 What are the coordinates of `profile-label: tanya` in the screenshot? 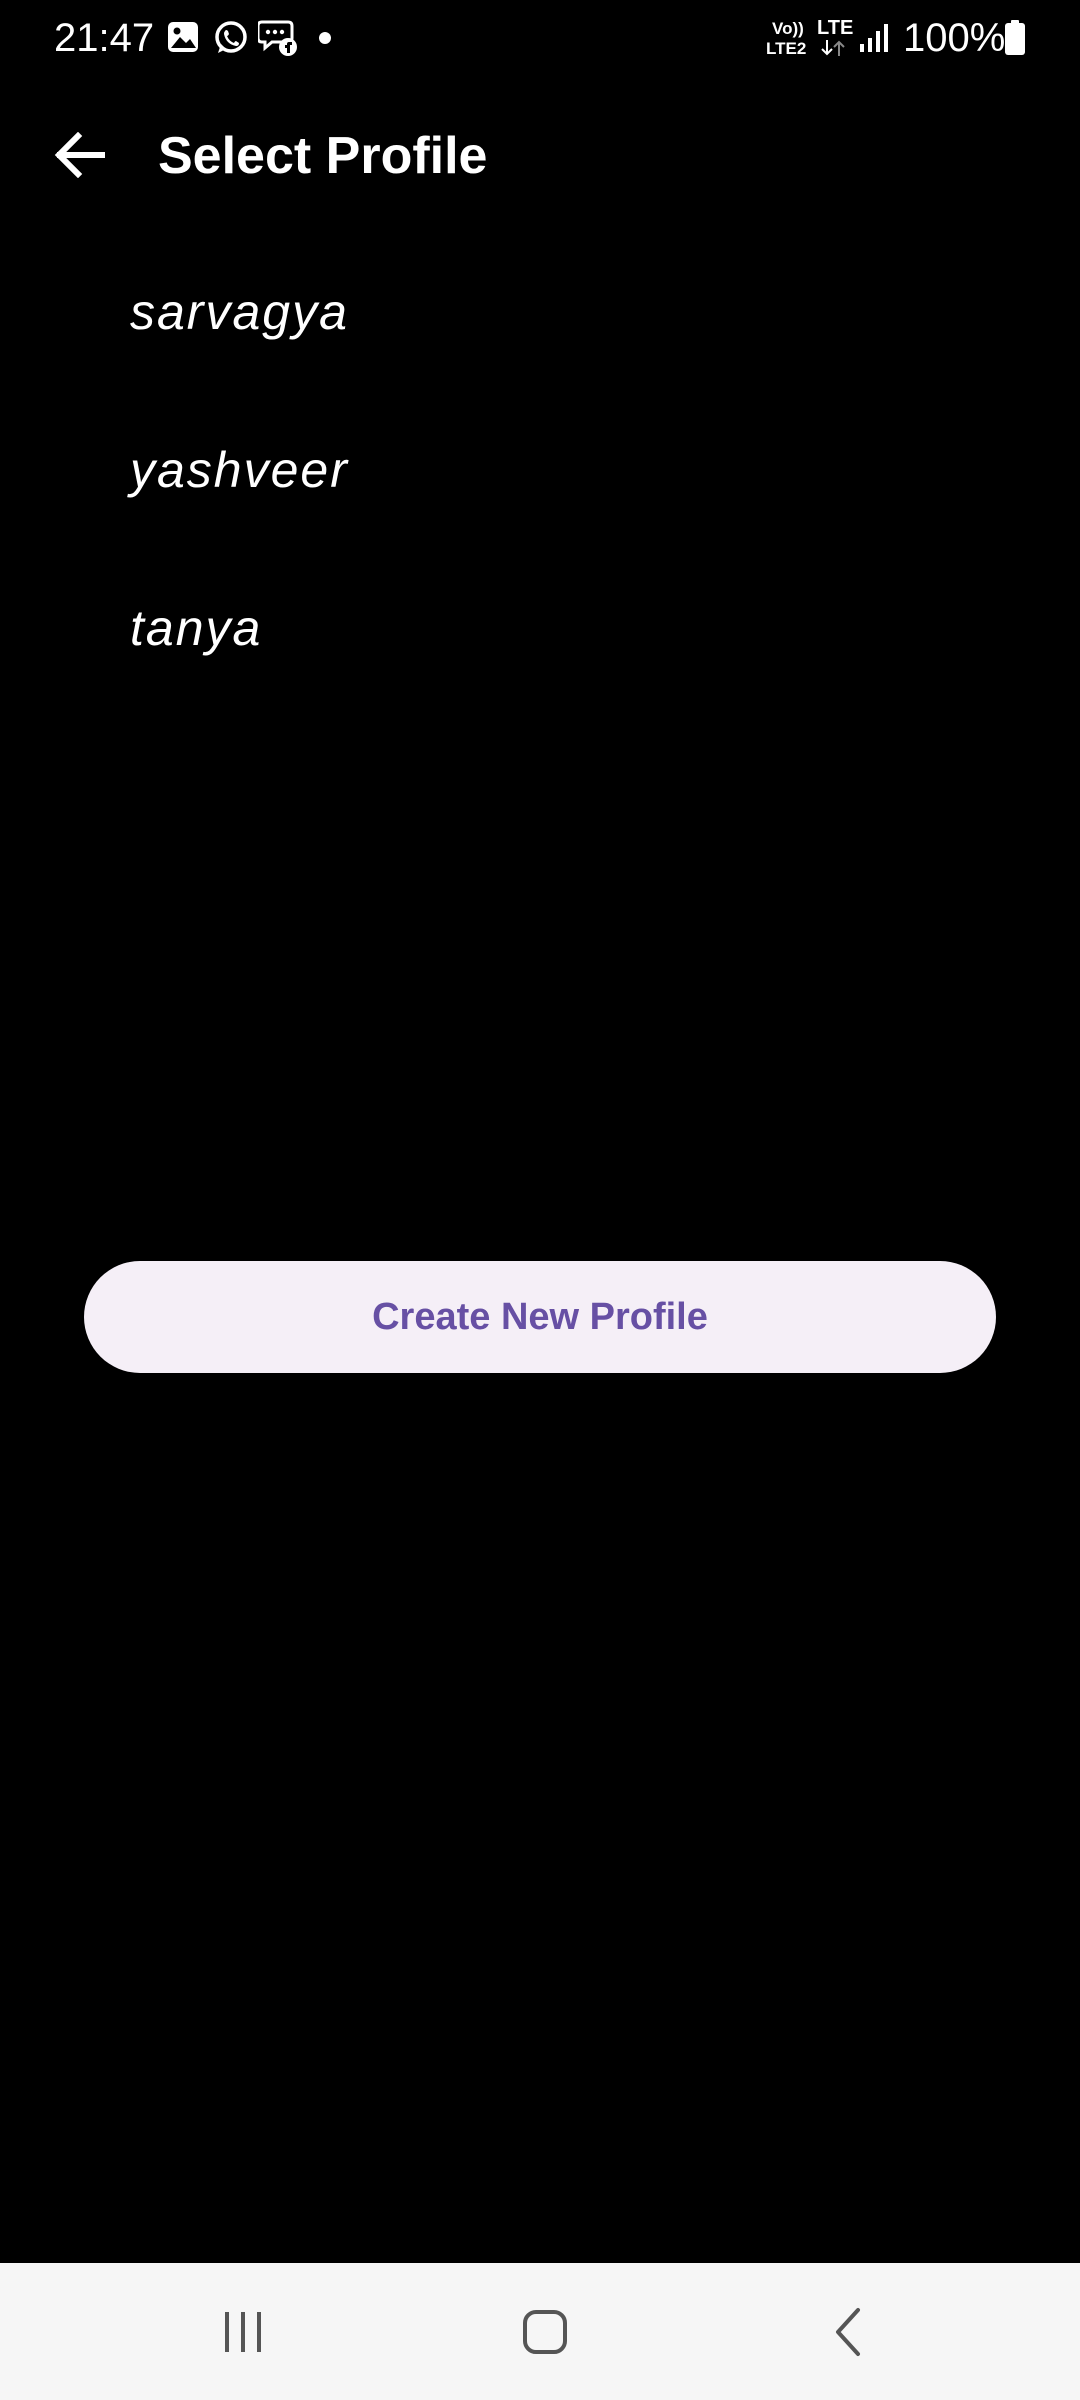 It's located at (196, 628).